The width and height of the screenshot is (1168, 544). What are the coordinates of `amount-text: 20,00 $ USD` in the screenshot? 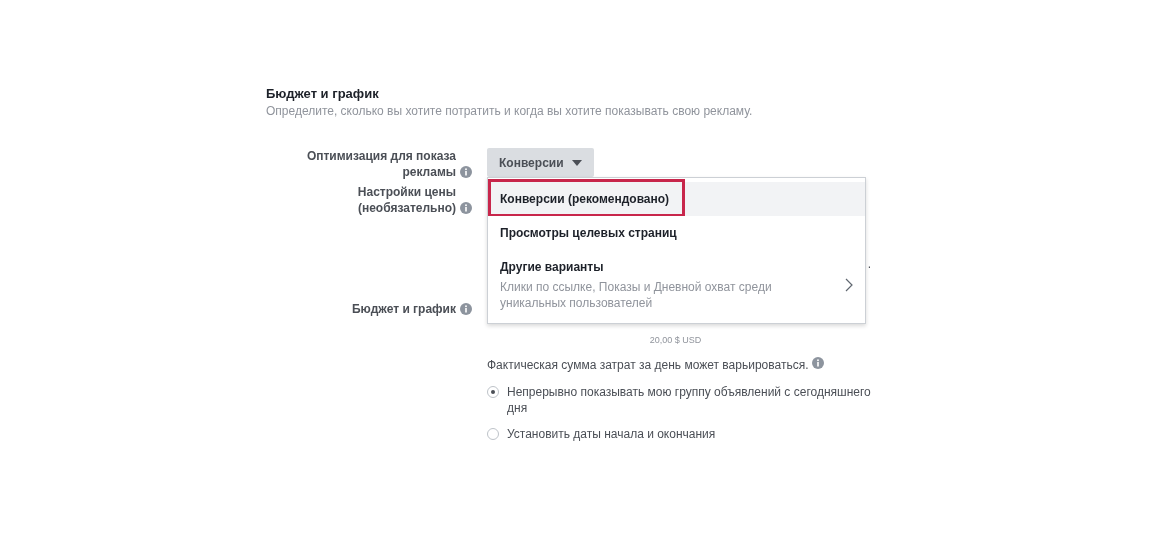 It's located at (675, 340).